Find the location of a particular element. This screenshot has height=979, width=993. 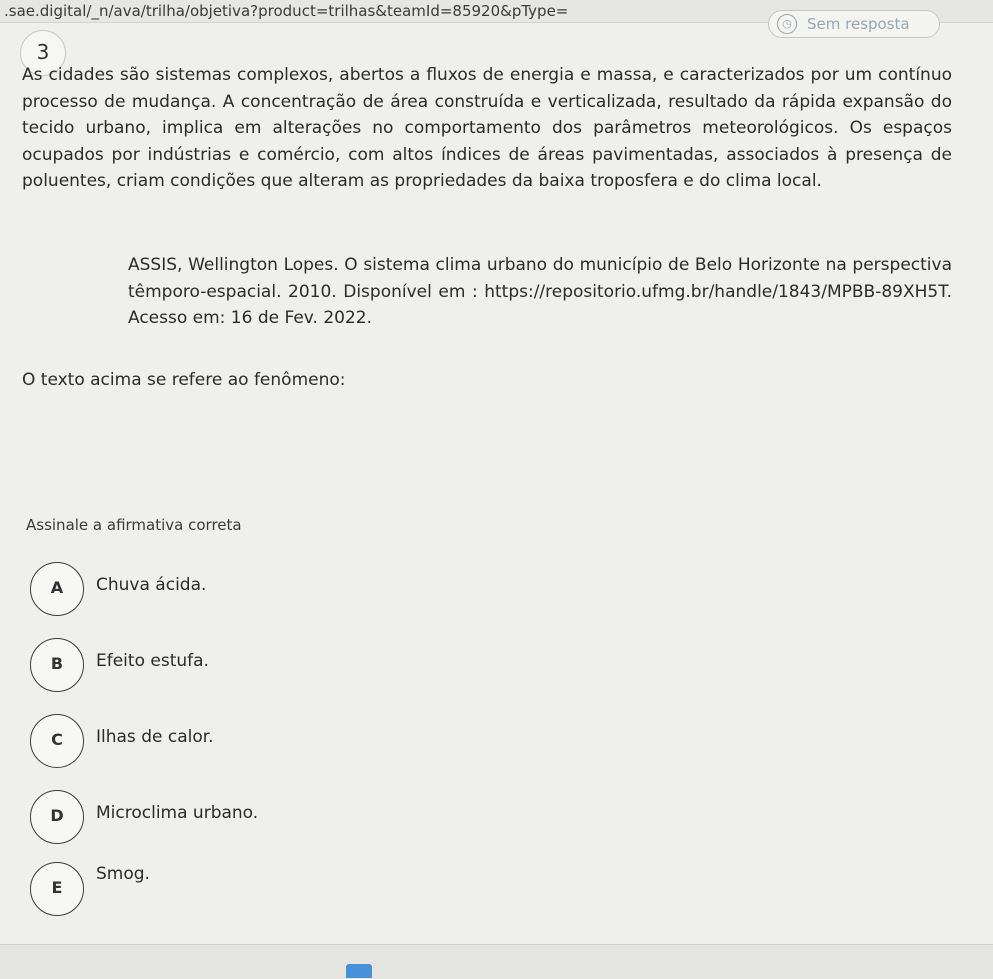

option-c: C Ilhas de calor. is located at coordinates (480, 741).